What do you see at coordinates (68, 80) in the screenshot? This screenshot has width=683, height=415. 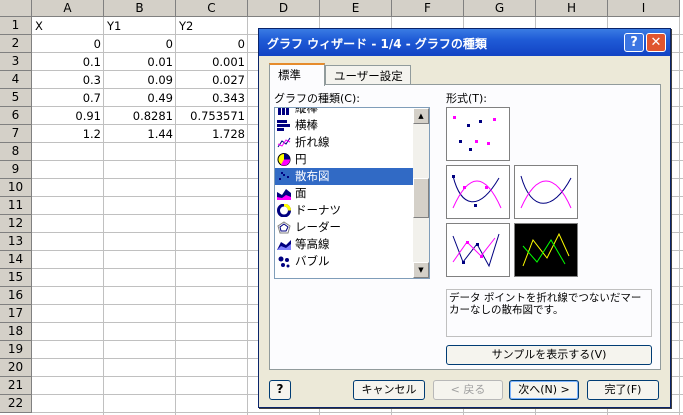 I see `table-cell: 0.3` at bounding box center [68, 80].